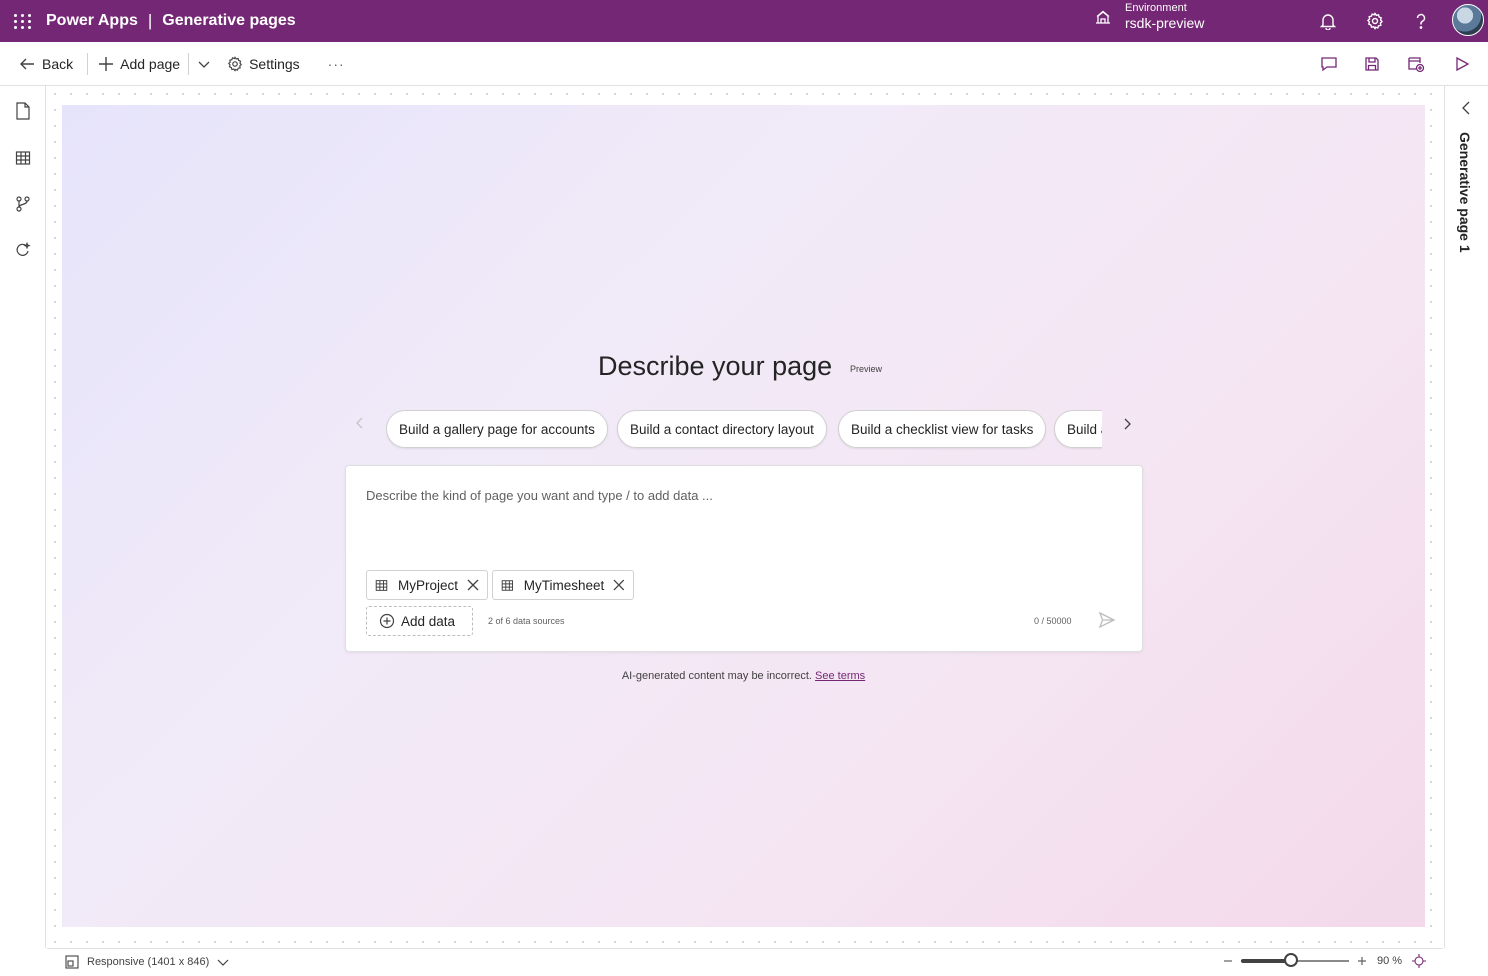 Image resolution: width=1488 pixels, height=976 pixels. Describe the element at coordinates (58, 63) in the screenshot. I see `back-label: Back` at that location.